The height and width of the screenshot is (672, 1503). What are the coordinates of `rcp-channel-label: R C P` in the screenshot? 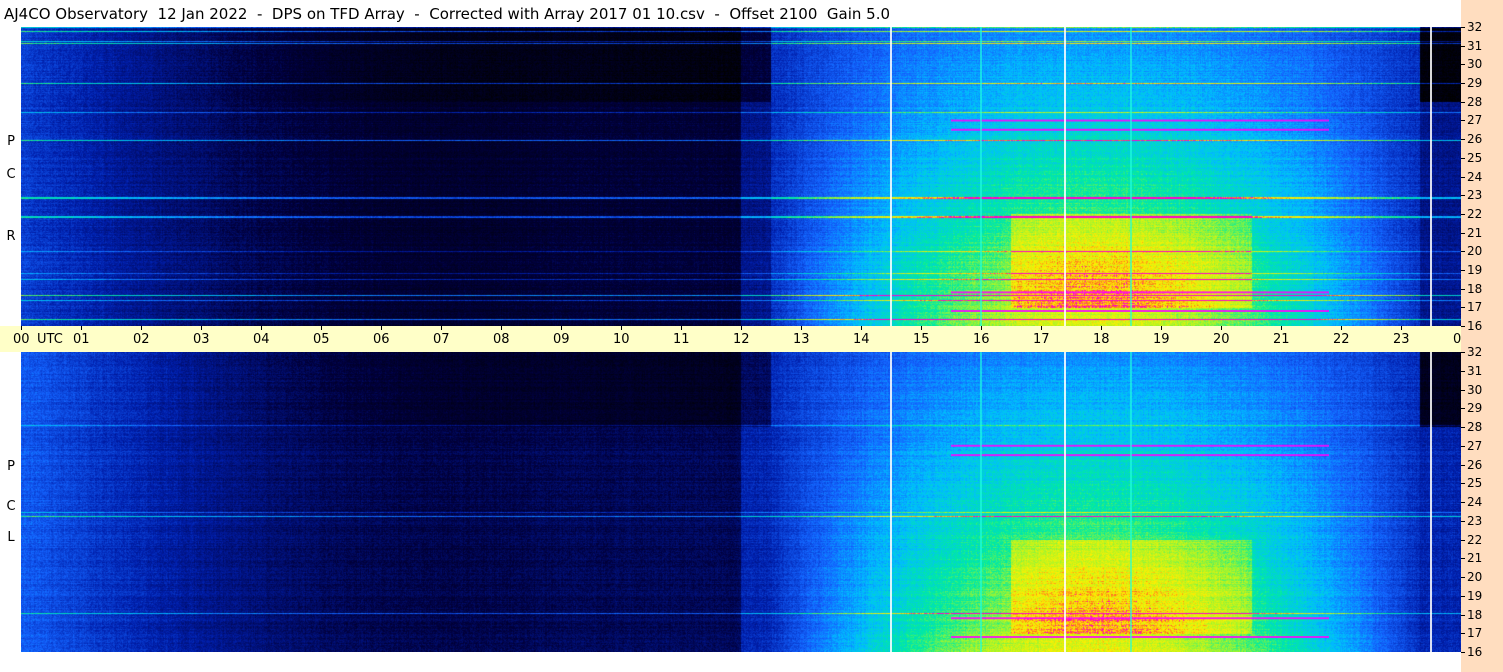 It's located at (11, 176).